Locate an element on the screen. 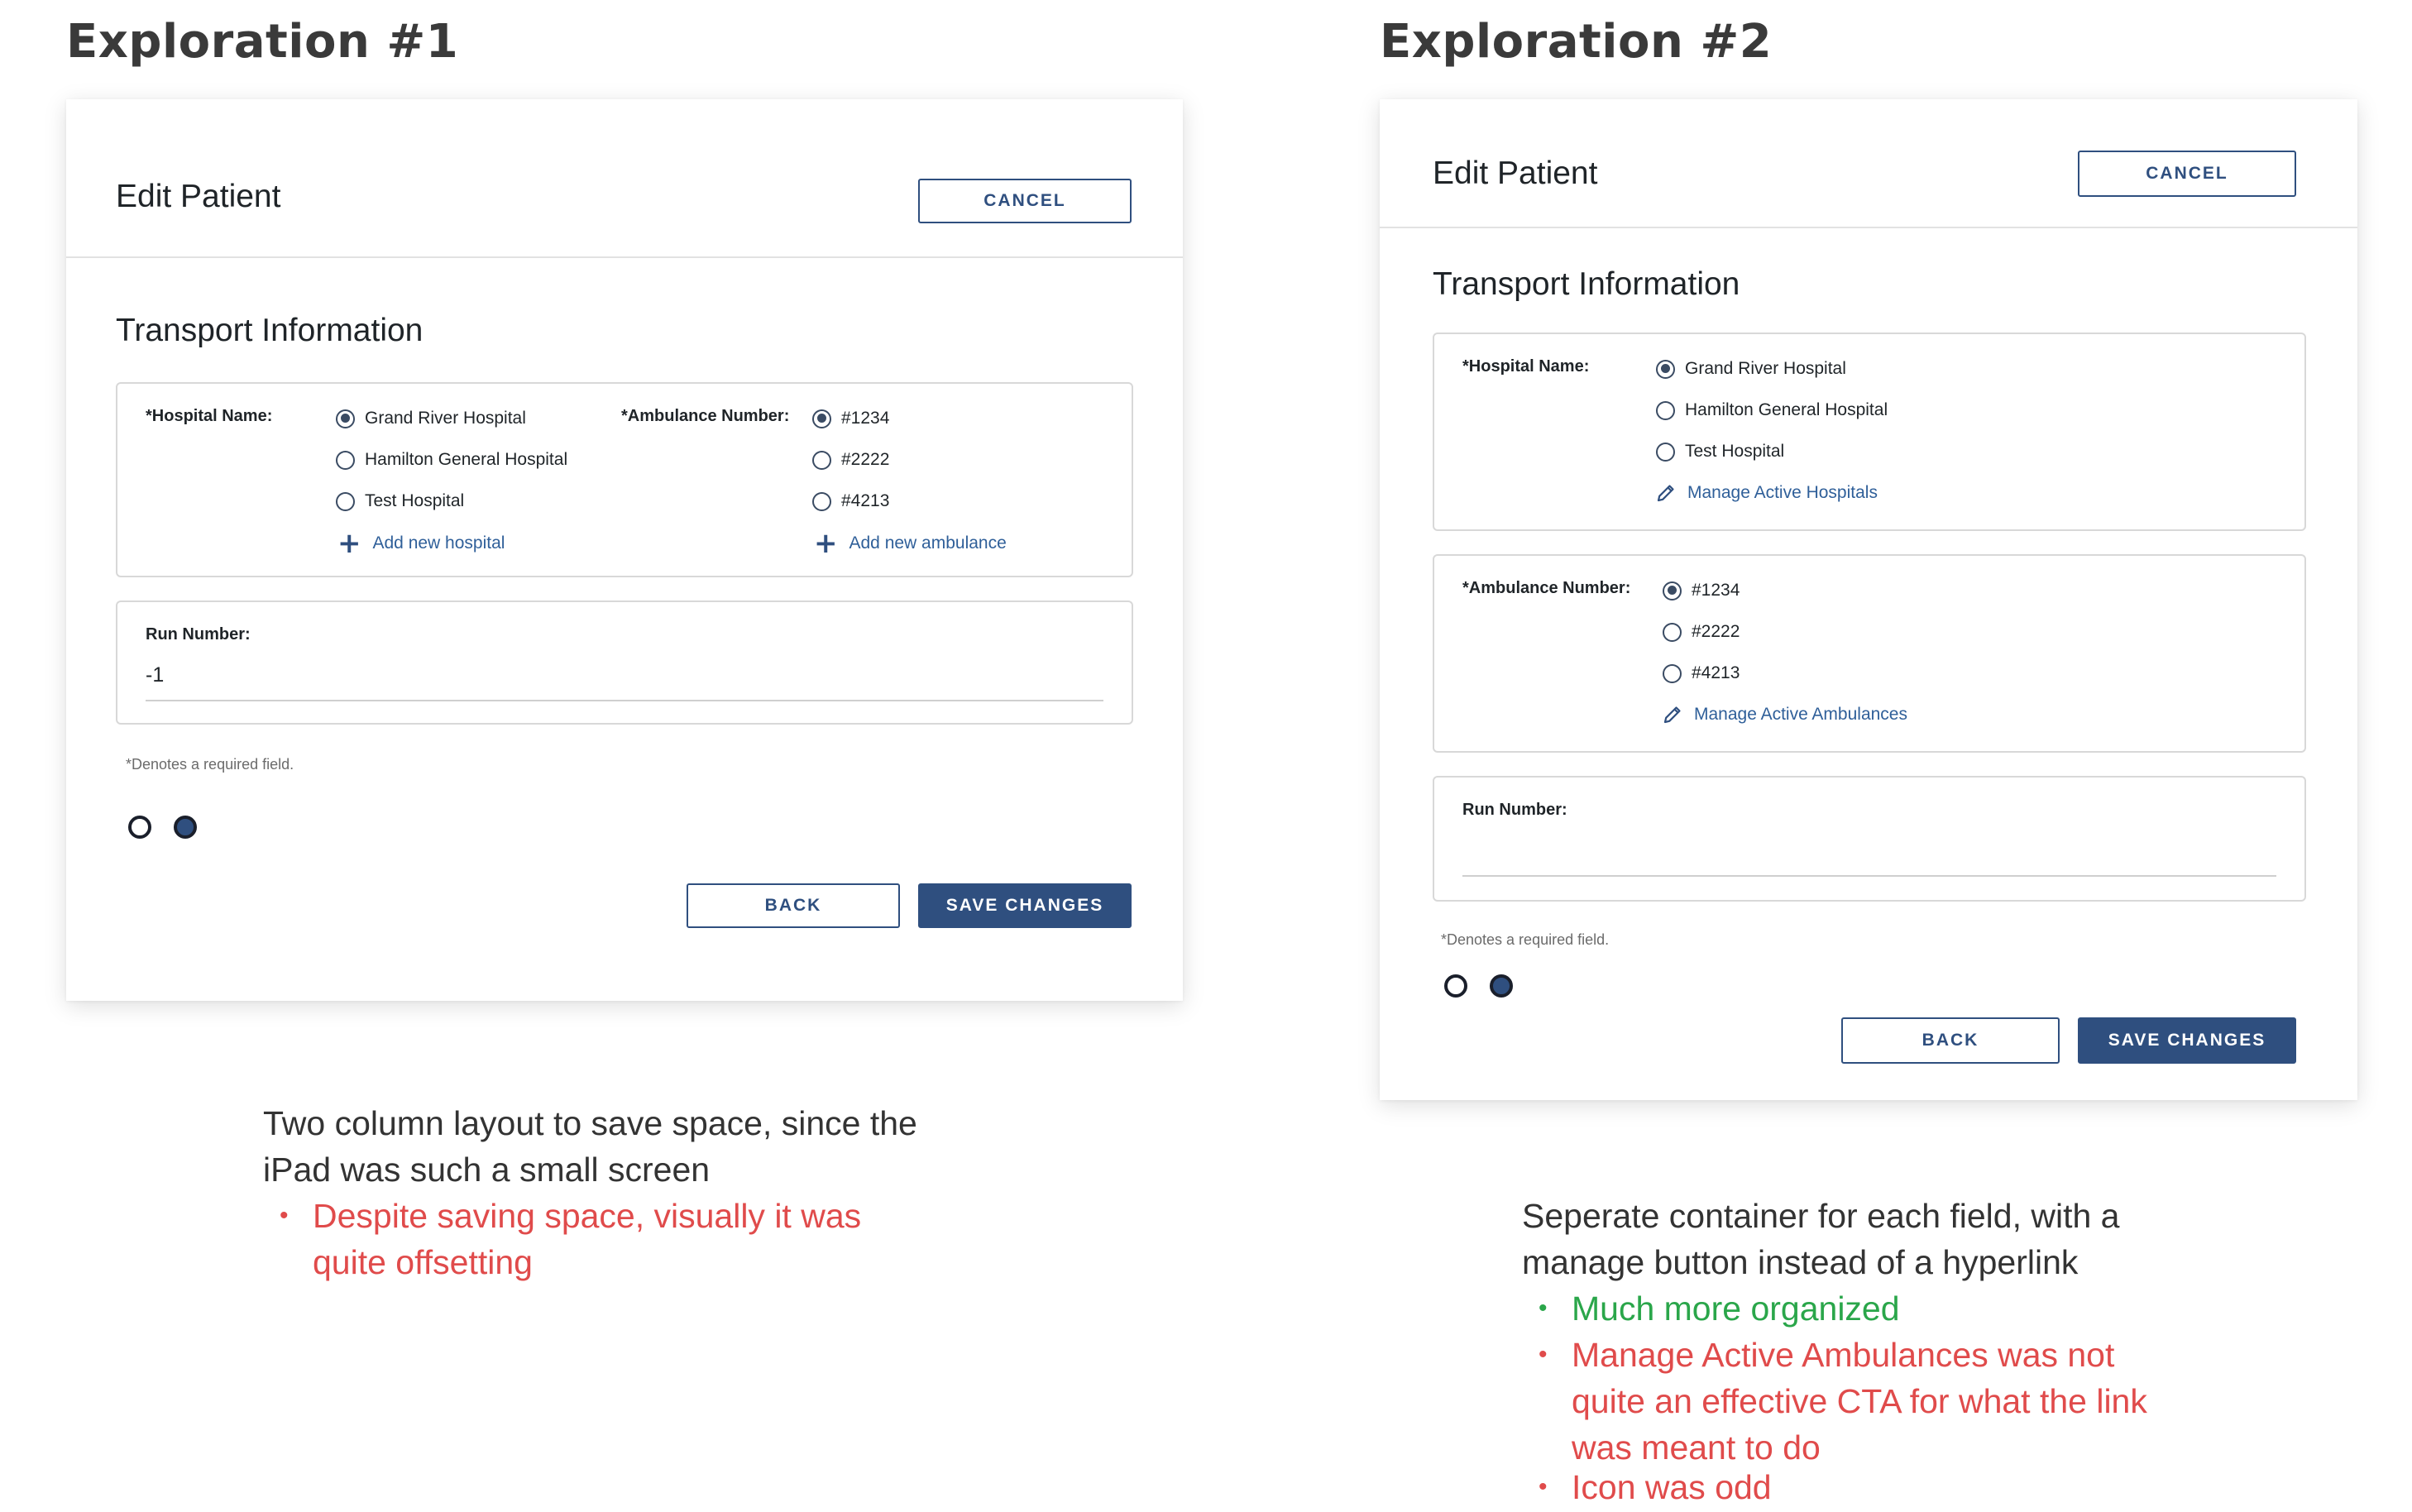  manage-active-ambulances-label: Manage Active Ambulances is located at coordinates (1800, 714).